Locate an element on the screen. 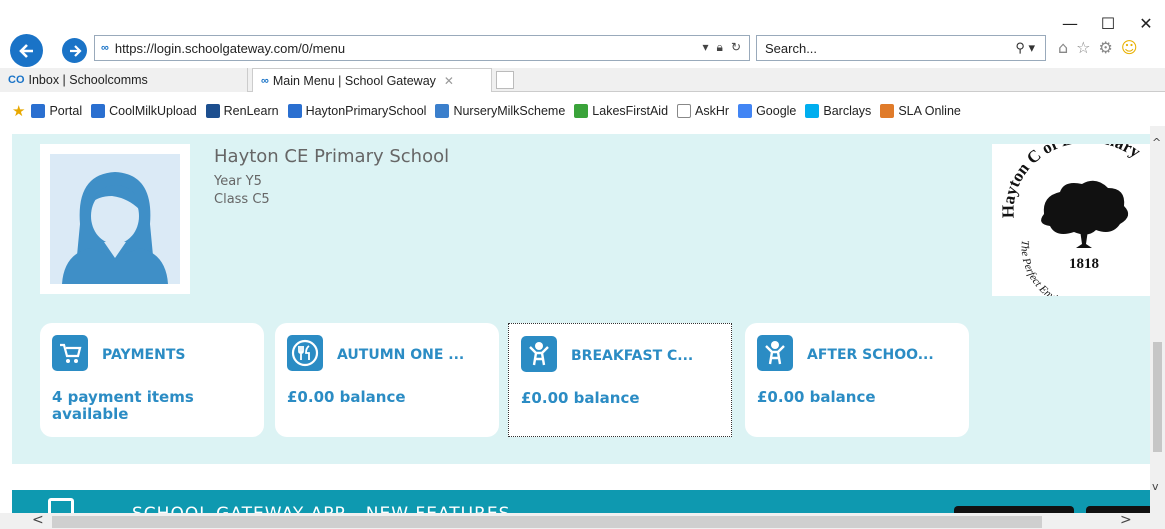 This screenshot has width=1165, height=529. vertical-scrollbar: ^ v is located at coordinates (1157, 327).